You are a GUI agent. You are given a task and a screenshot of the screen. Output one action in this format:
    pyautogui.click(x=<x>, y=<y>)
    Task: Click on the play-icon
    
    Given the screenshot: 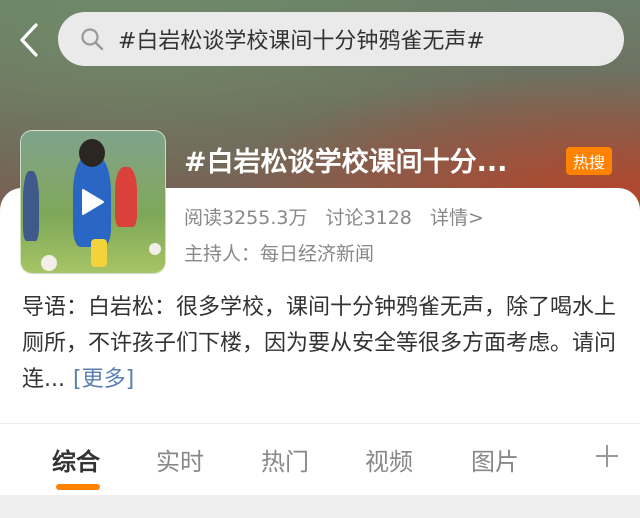 What is the action you would take?
    pyautogui.click(x=93, y=202)
    